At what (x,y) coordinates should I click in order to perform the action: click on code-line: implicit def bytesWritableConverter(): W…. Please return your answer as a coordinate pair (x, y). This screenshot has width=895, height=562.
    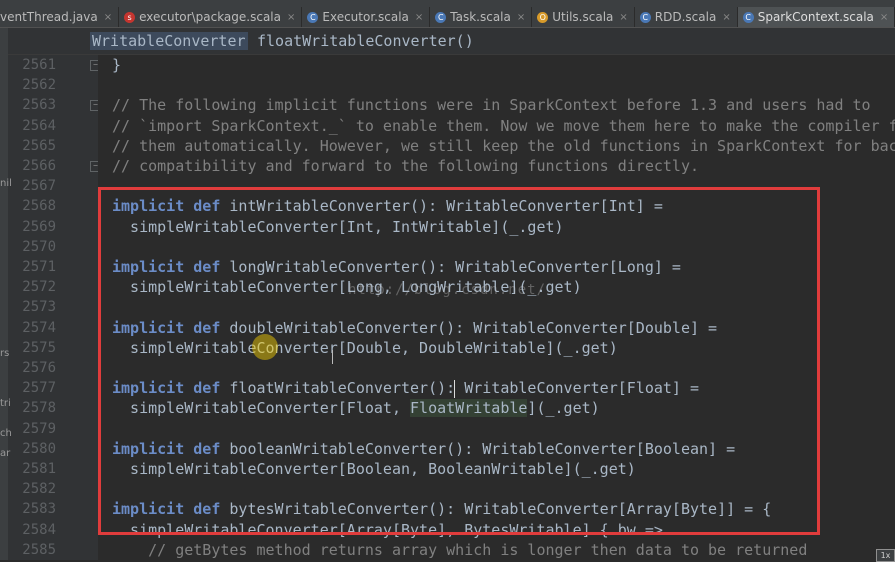
    Looking at the image, I should click on (441, 509).